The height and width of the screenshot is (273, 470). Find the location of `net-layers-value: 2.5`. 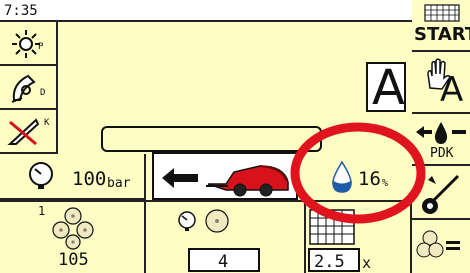

net-layers-value: 2.5 is located at coordinates (329, 262).